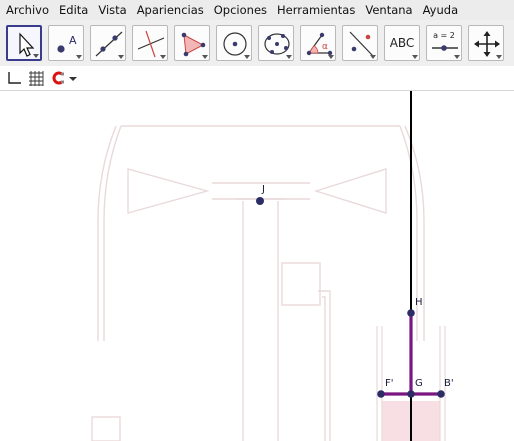  What do you see at coordinates (389, 383) in the screenshot?
I see `label-f-prime: F'` at bounding box center [389, 383].